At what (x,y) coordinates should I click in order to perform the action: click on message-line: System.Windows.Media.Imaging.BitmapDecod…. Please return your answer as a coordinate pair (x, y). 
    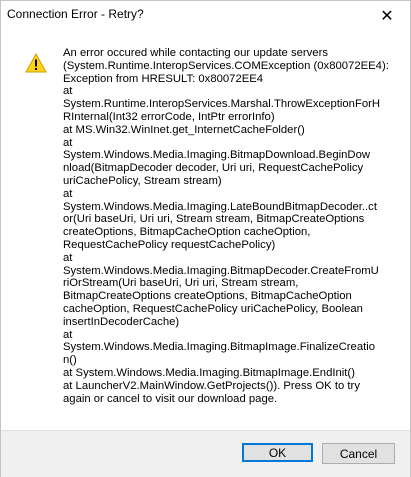
    Looking at the image, I should click on (221, 270).